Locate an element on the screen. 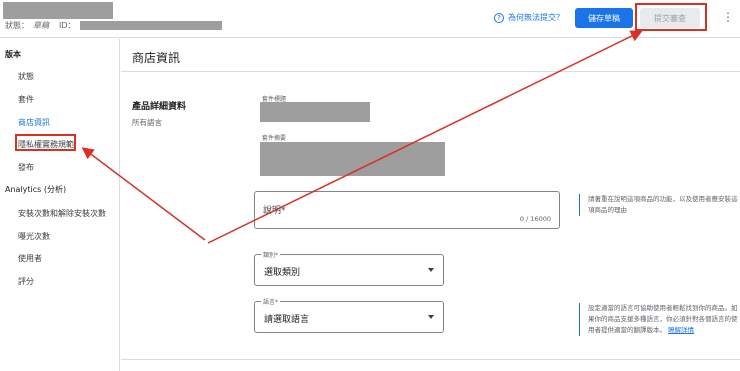 The height and width of the screenshot is (371, 740). sidebar-item-package: 套件 is located at coordinates (26, 99).